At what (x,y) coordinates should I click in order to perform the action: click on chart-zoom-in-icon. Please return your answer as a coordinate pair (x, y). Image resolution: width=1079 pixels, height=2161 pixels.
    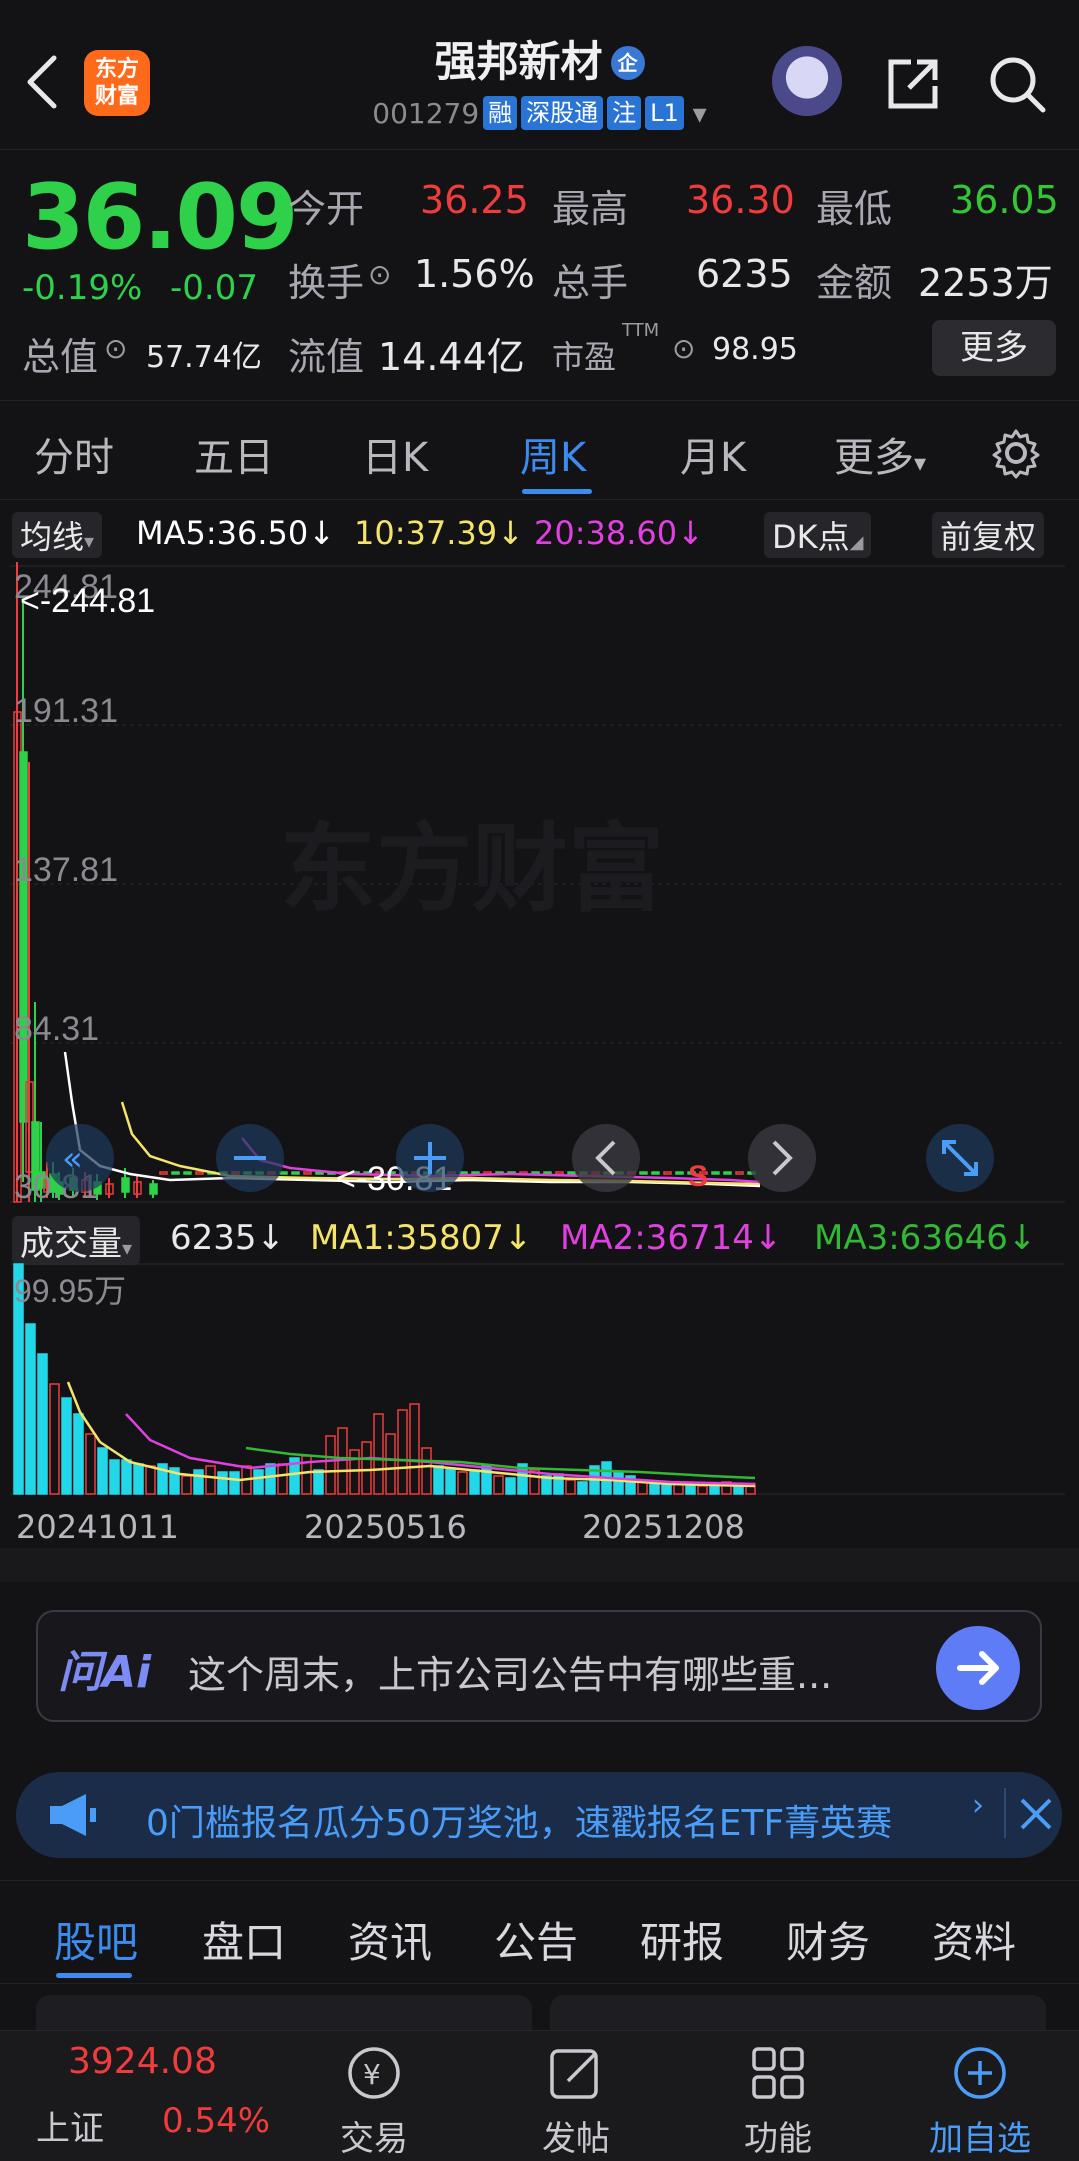
    Looking at the image, I should click on (430, 1158).